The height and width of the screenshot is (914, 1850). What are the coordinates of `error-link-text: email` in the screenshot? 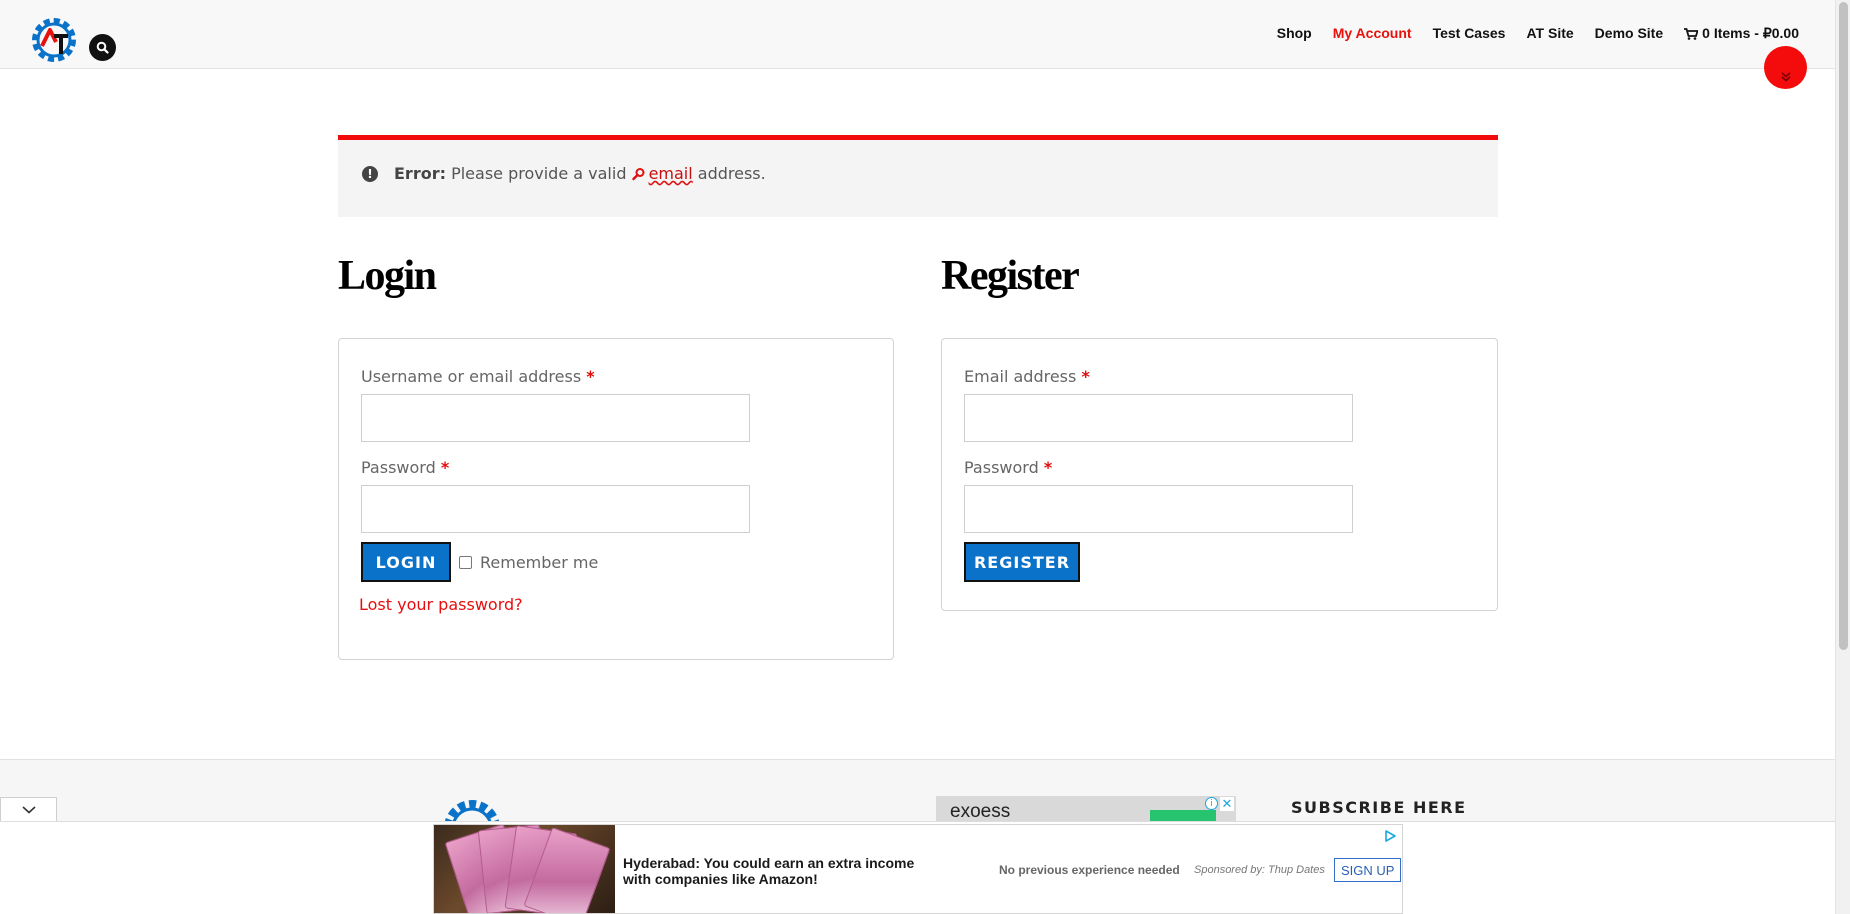 It's located at (670, 173).